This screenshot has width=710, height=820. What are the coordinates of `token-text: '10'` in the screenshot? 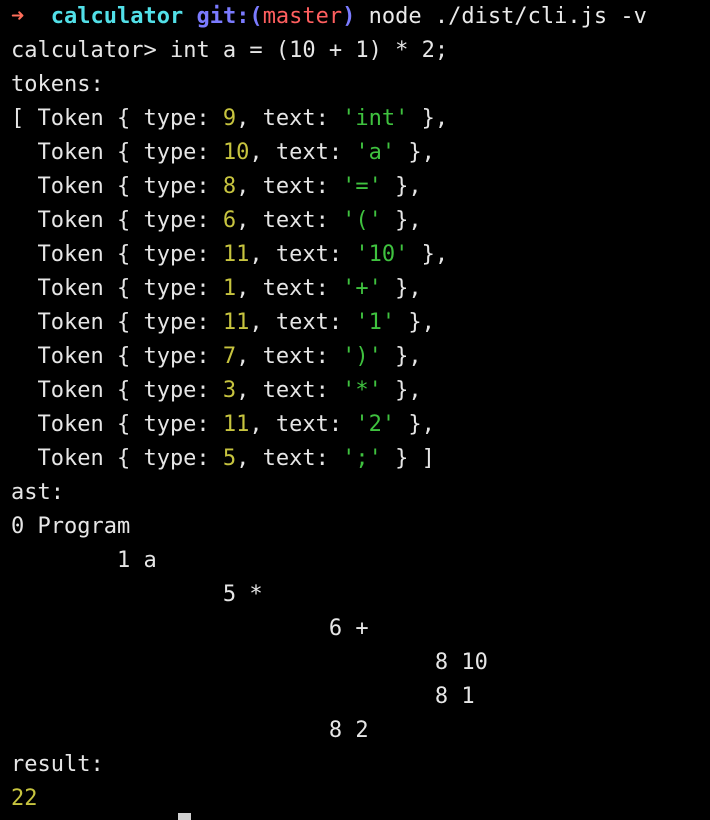 It's located at (382, 254).